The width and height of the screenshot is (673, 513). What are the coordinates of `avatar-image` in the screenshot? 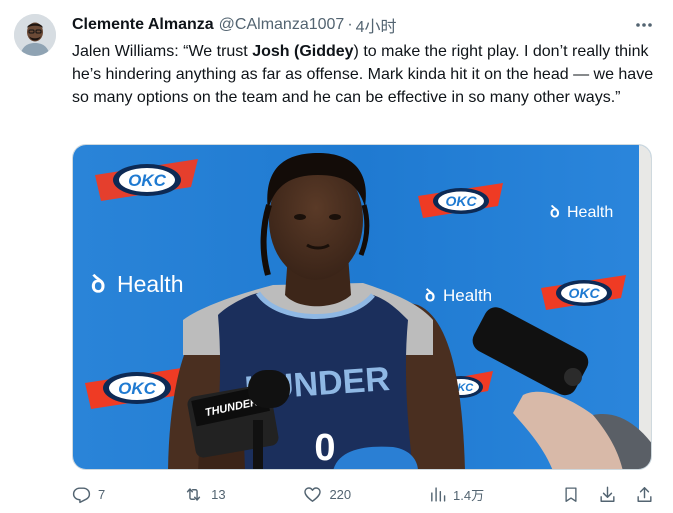 It's located at (35, 35).